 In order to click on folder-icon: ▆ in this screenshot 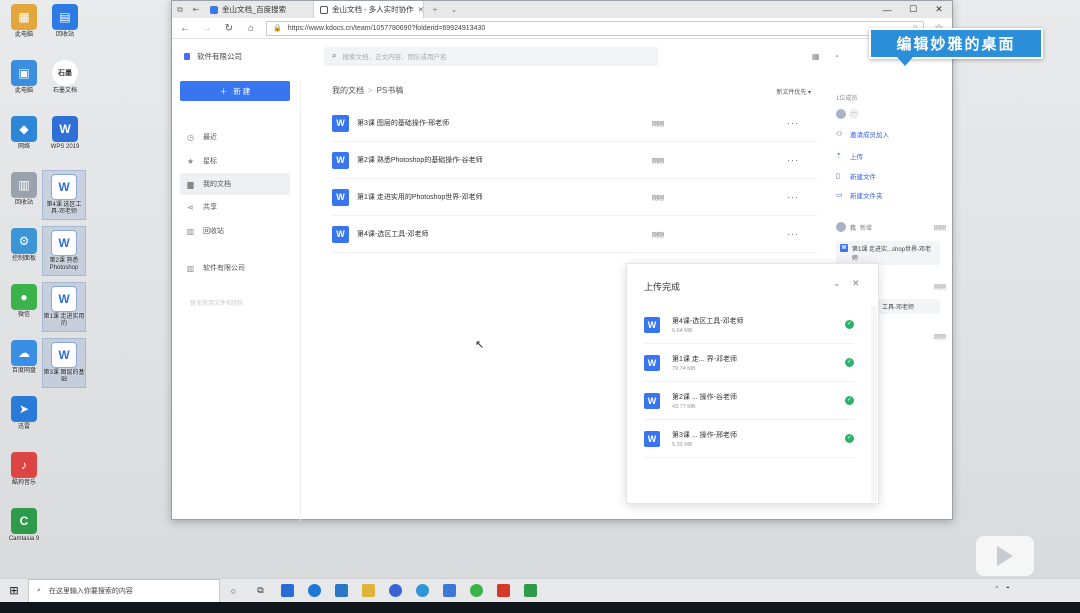, I will do `click(190, 184)`.